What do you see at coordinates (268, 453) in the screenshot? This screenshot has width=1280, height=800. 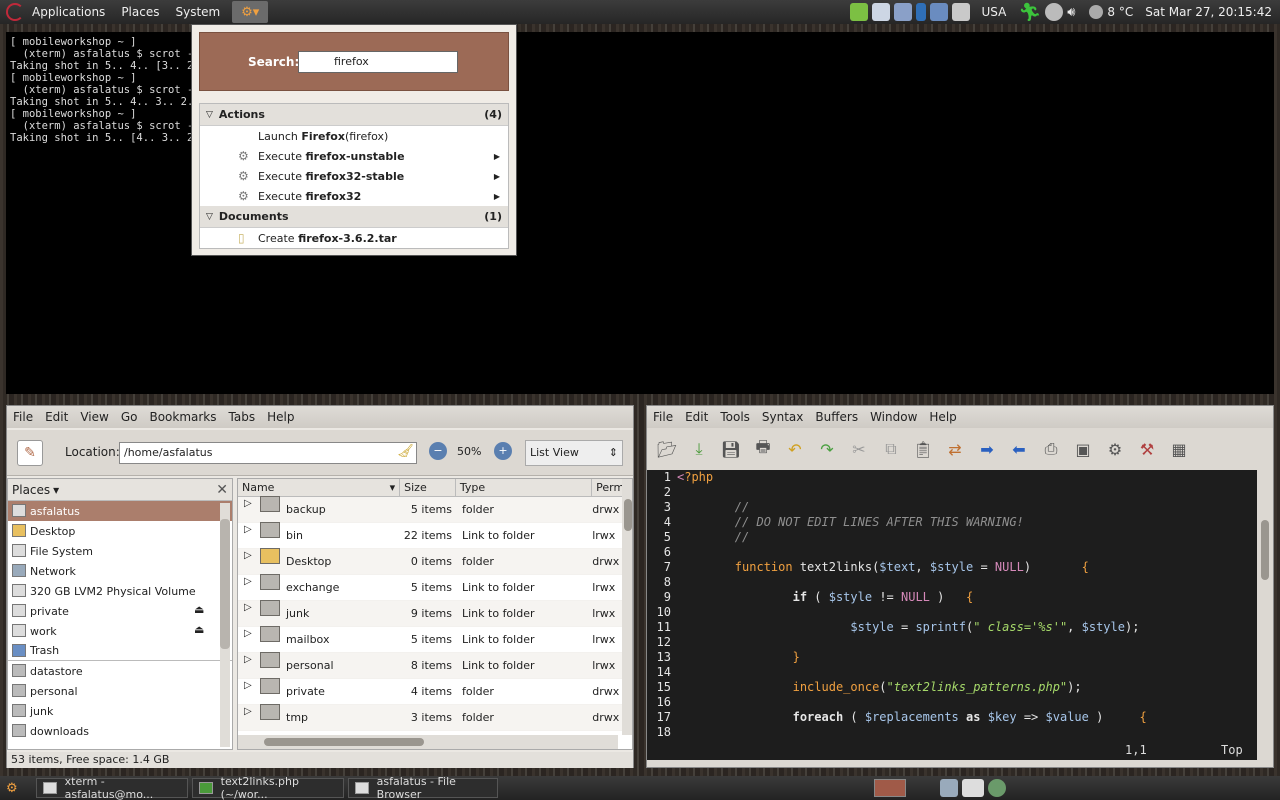 I see `location-input: /home/asfalatus` at bounding box center [268, 453].